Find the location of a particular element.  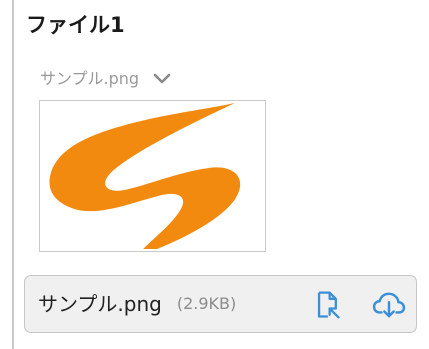

open-file-button is located at coordinates (327, 305).